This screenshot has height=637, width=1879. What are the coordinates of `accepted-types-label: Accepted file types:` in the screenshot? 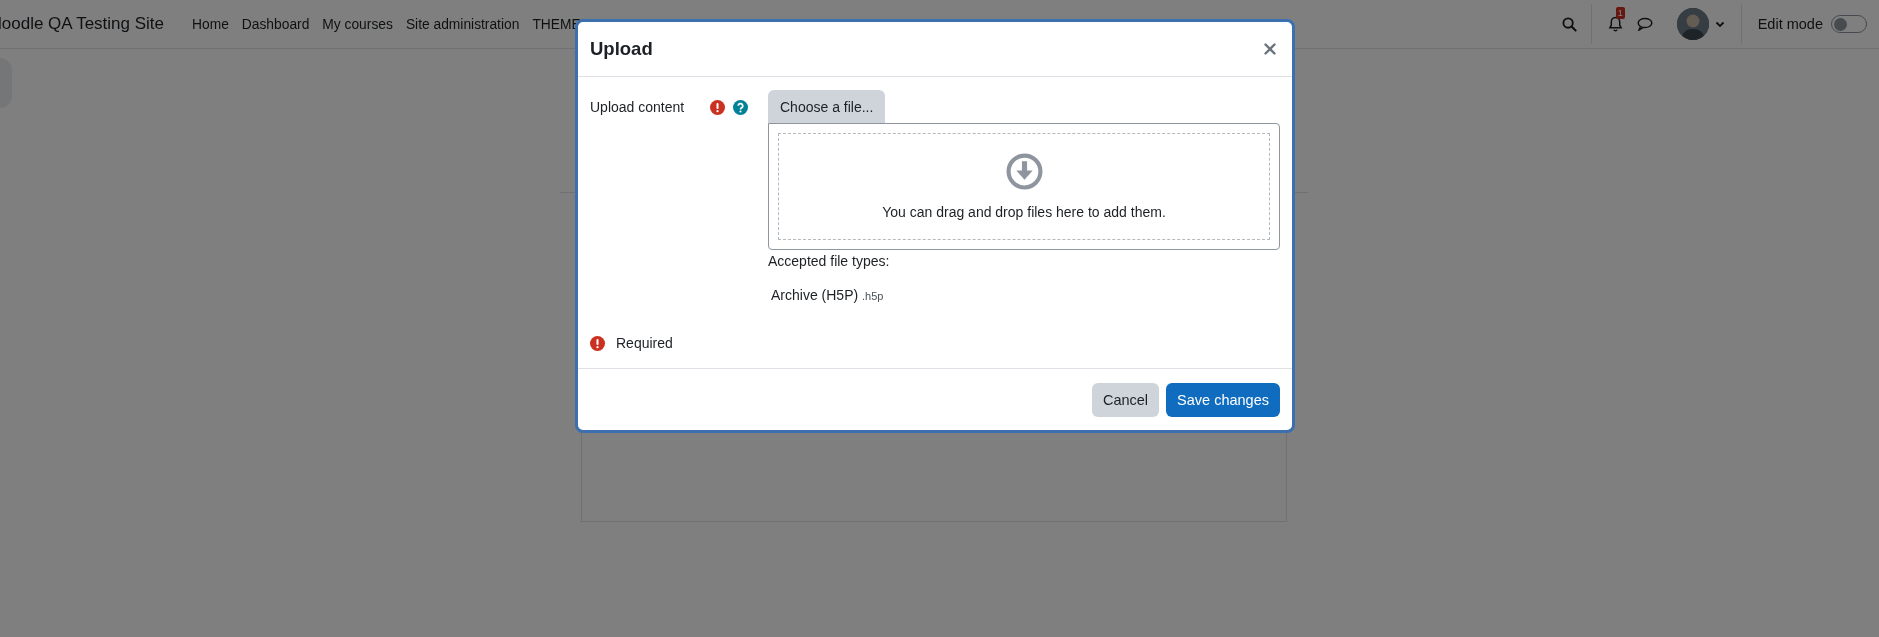 It's located at (829, 261).